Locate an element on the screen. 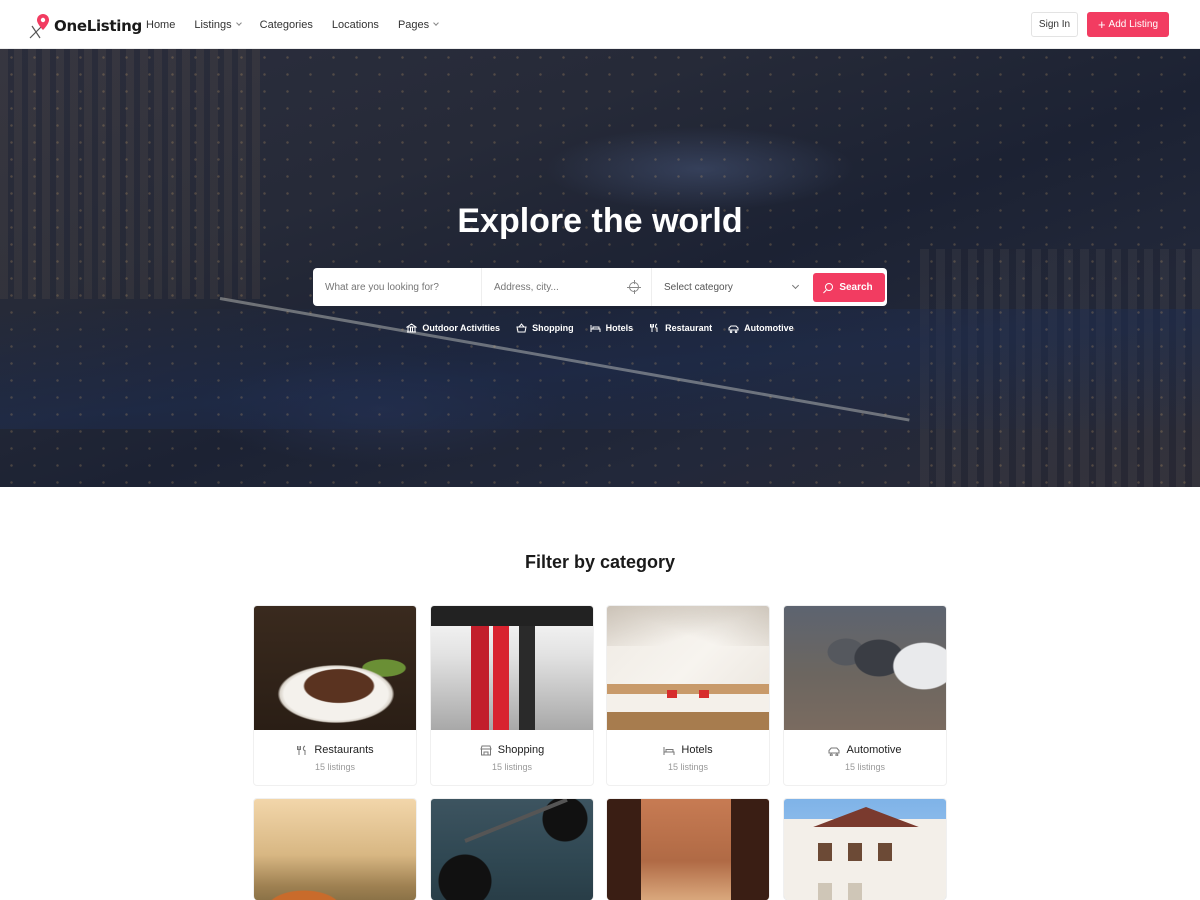  nav-pages: Pages is located at coordinates (418, 24).